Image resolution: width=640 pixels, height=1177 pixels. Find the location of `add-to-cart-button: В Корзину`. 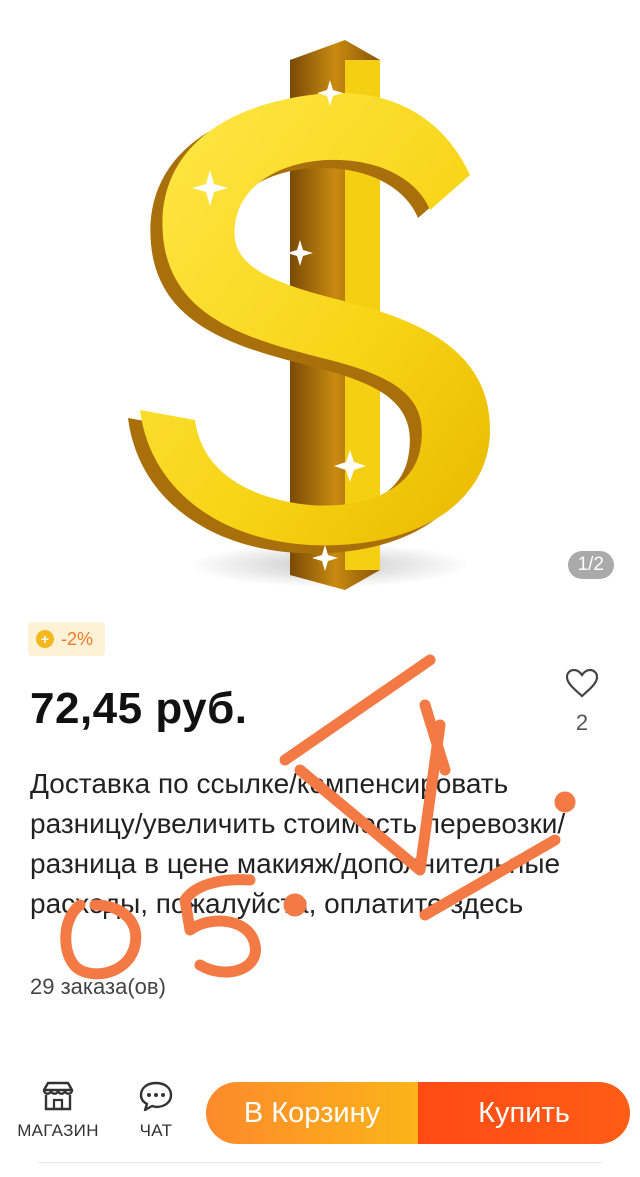

add-to-cart-button: В Корзину is located at coordinates (312, 1113).